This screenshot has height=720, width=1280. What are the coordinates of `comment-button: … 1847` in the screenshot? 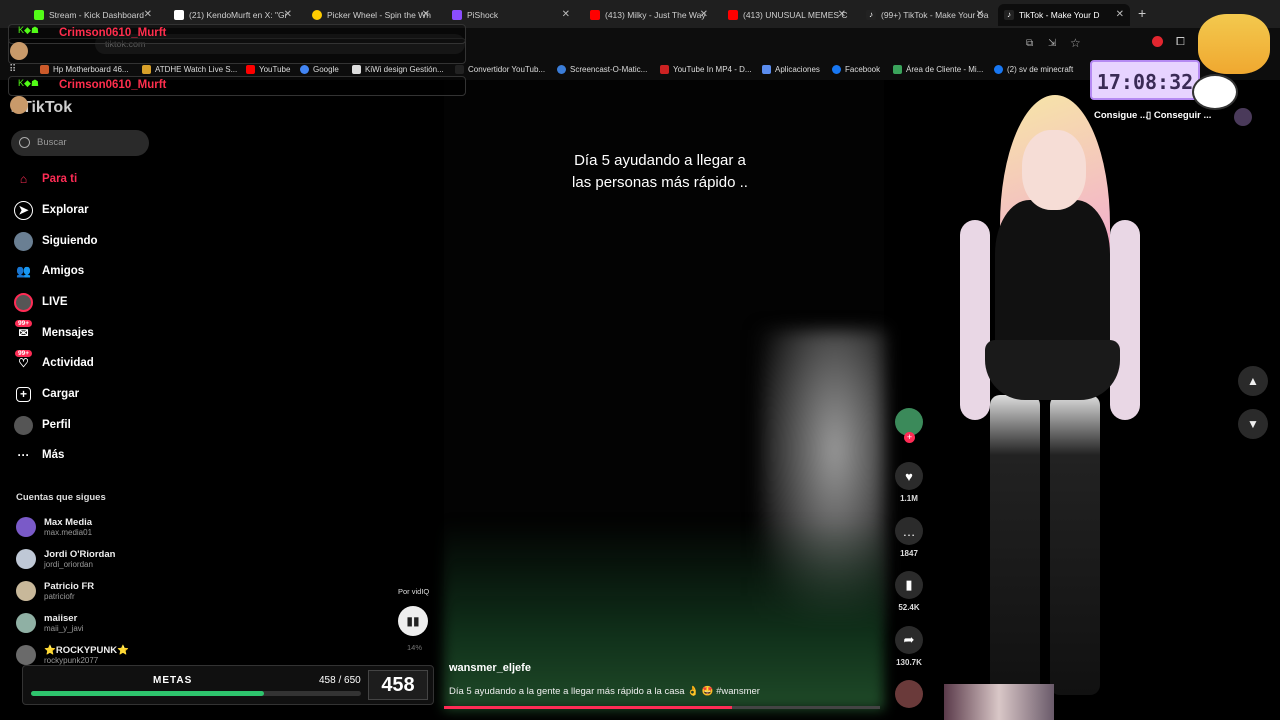 It's located at (909, 537).